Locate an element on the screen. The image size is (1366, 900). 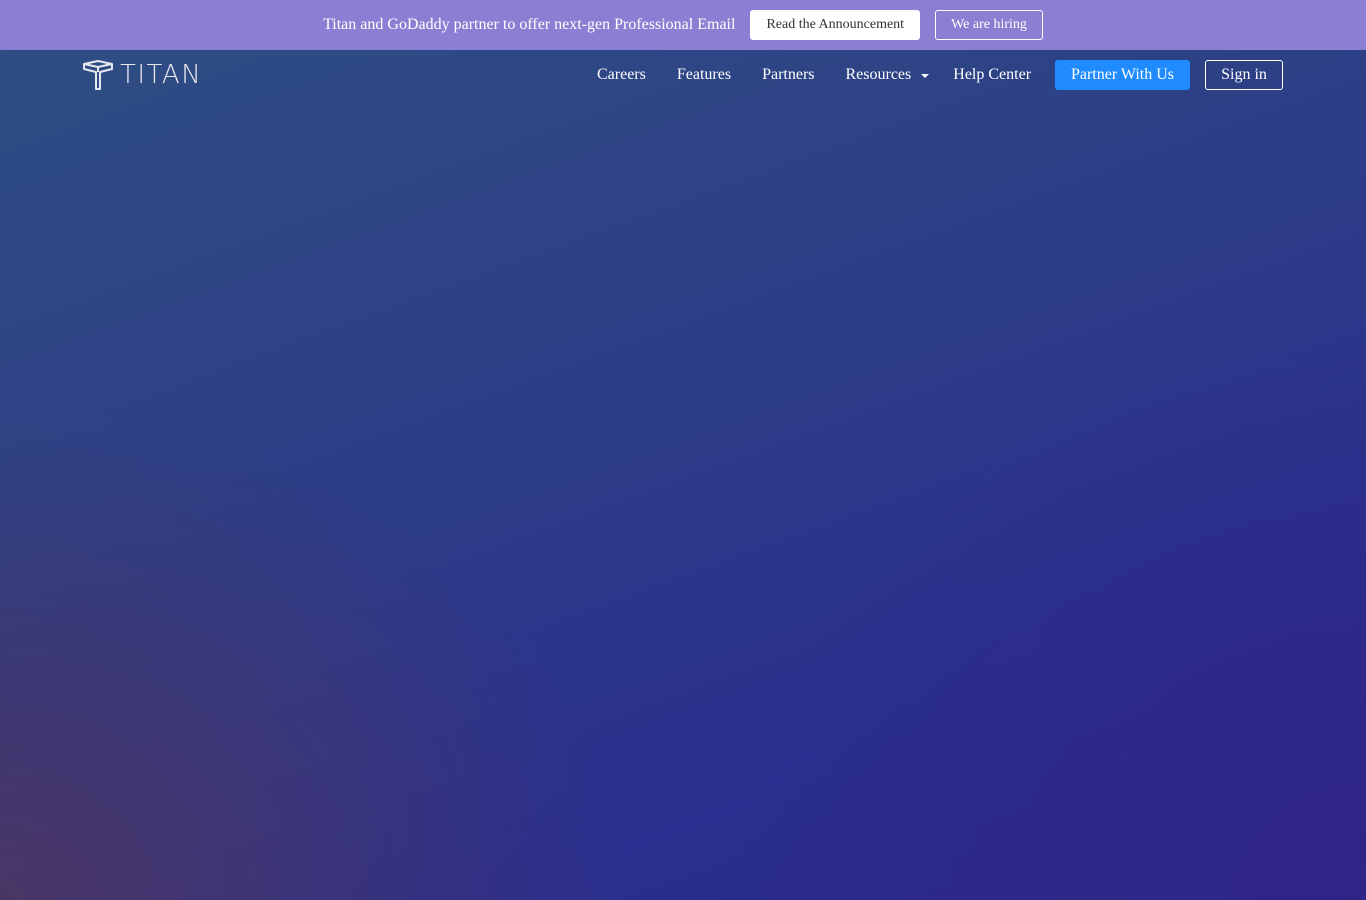
nav-resources-label: Resources is located at coordinates (878, 74).